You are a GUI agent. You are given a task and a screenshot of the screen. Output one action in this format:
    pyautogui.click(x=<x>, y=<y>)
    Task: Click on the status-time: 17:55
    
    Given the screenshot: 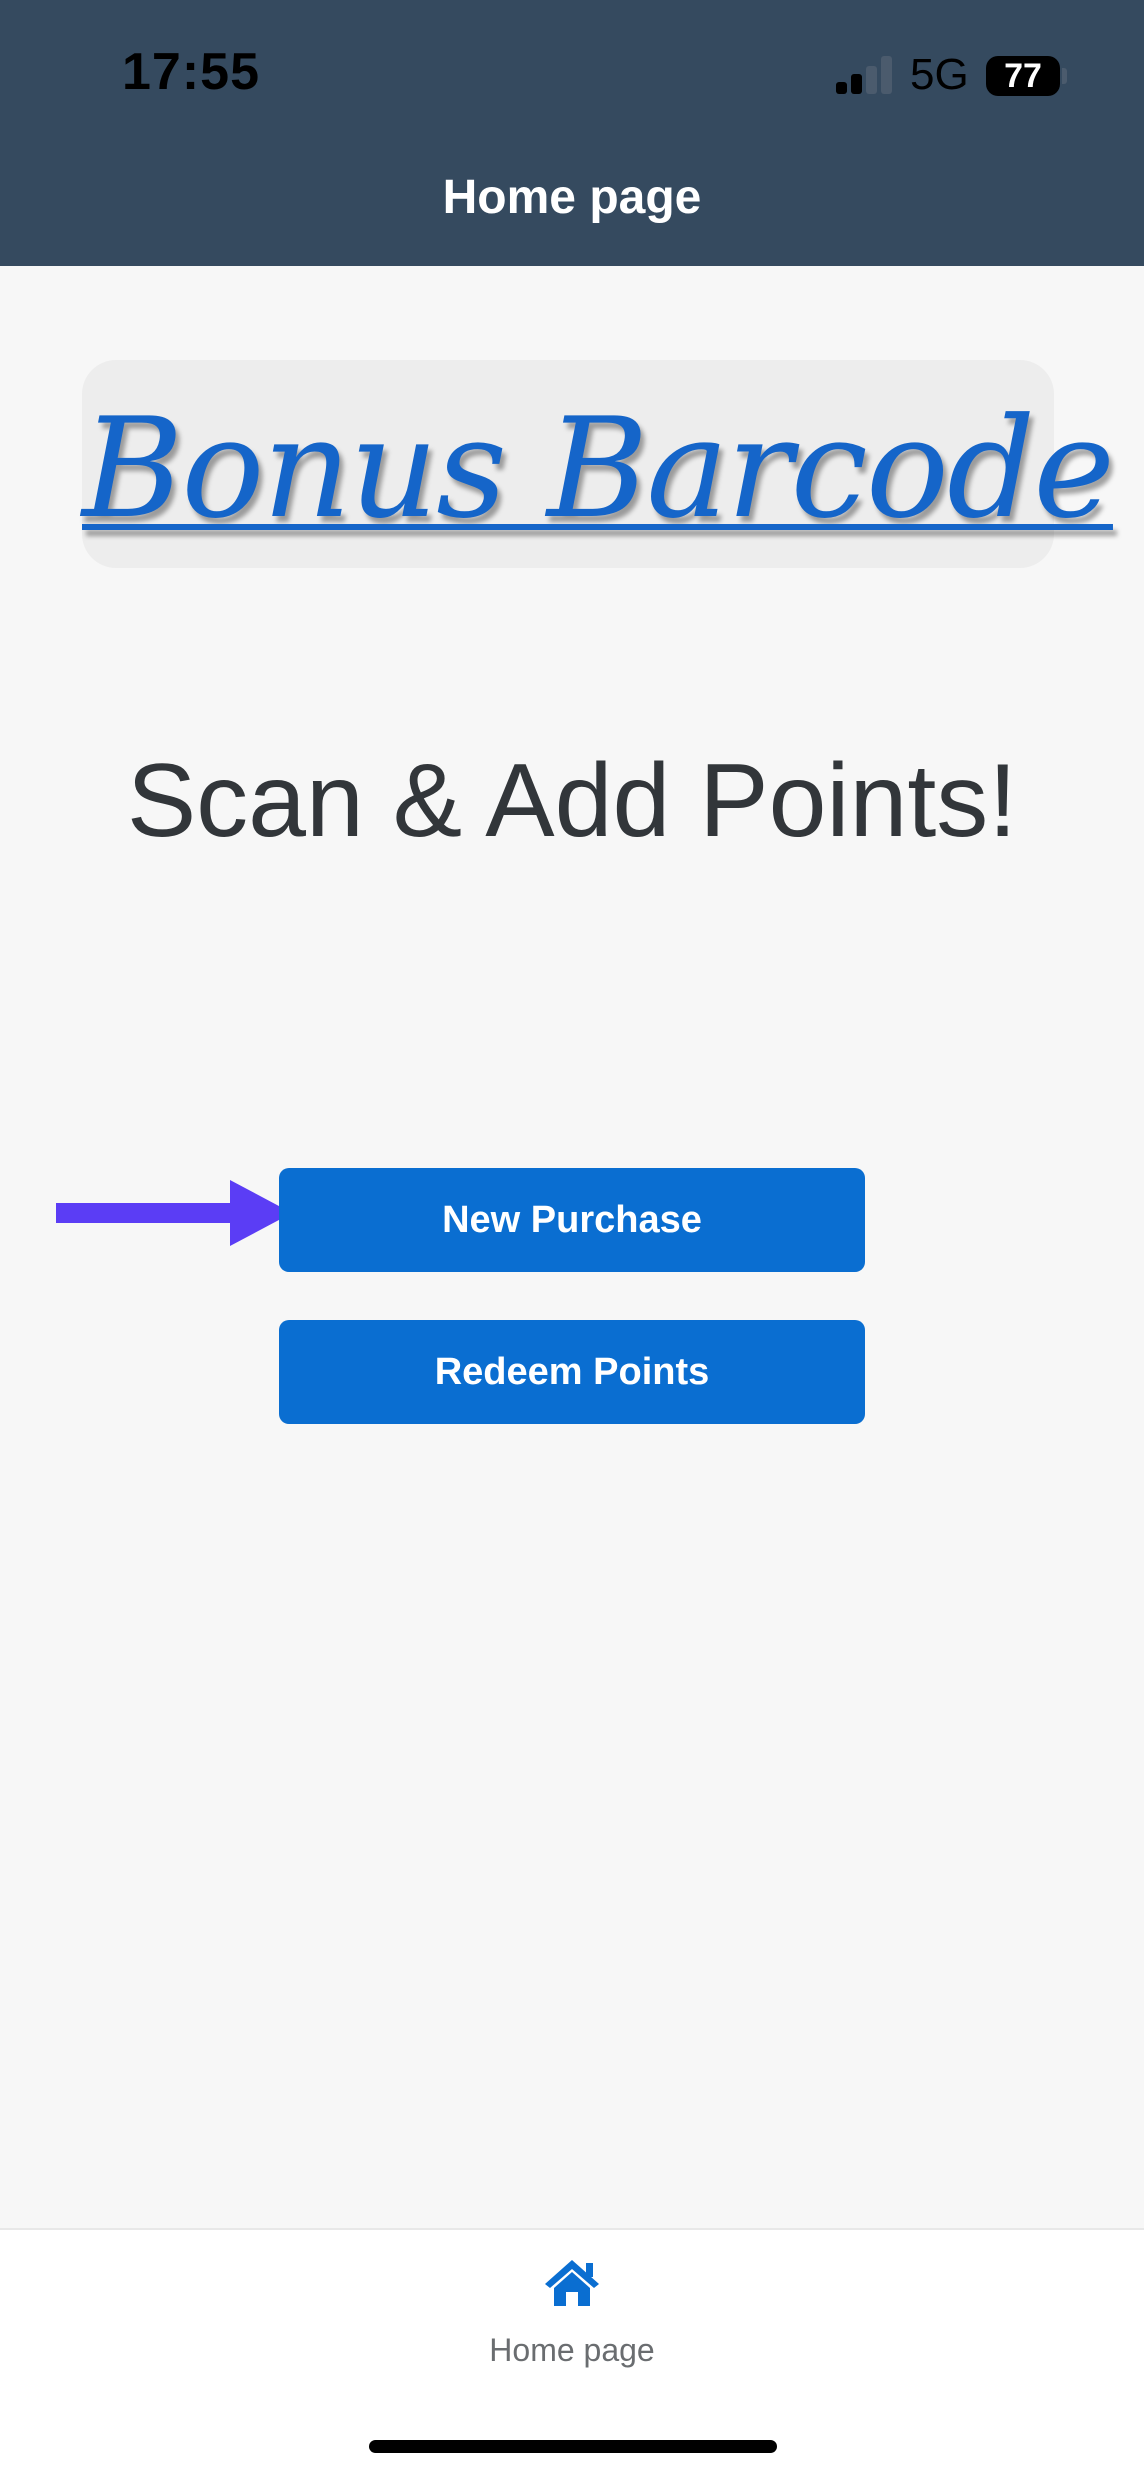 What is the action you would take?
    pyautogui.click(x=191, y=72)
    